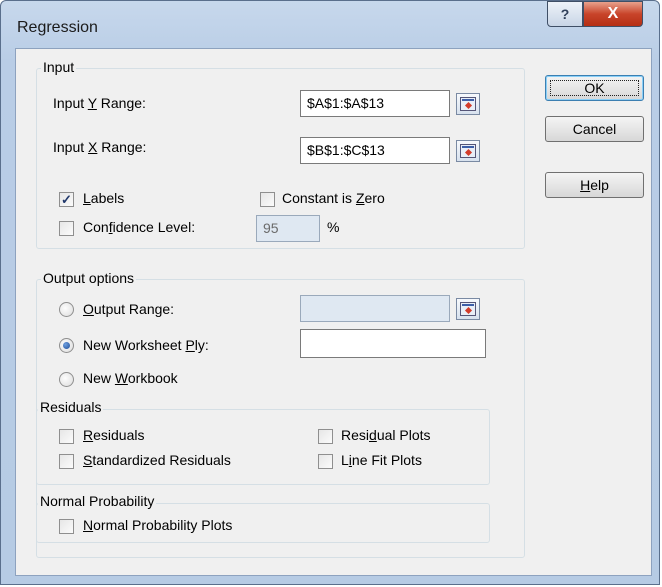 The width and height of the screenshot is (662, 587). I want to click on close-button: X, so click(613, 14).